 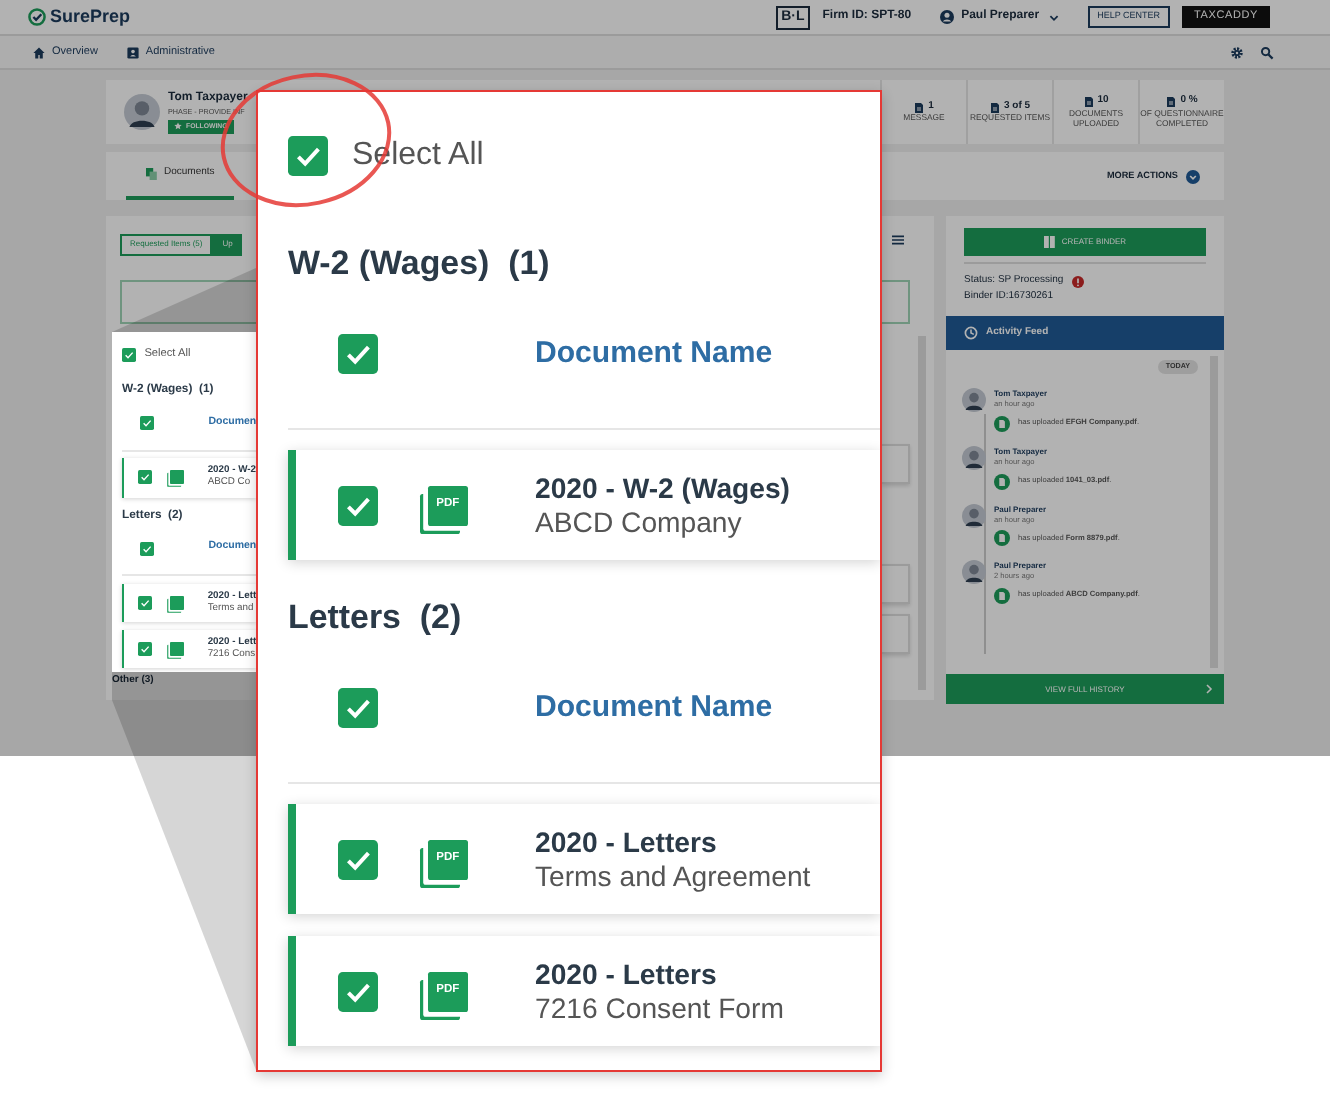 What do you see at coordinates (1049, 242) in the screenshot?
I see `binder-icon` at bounding box center [1049, 242].